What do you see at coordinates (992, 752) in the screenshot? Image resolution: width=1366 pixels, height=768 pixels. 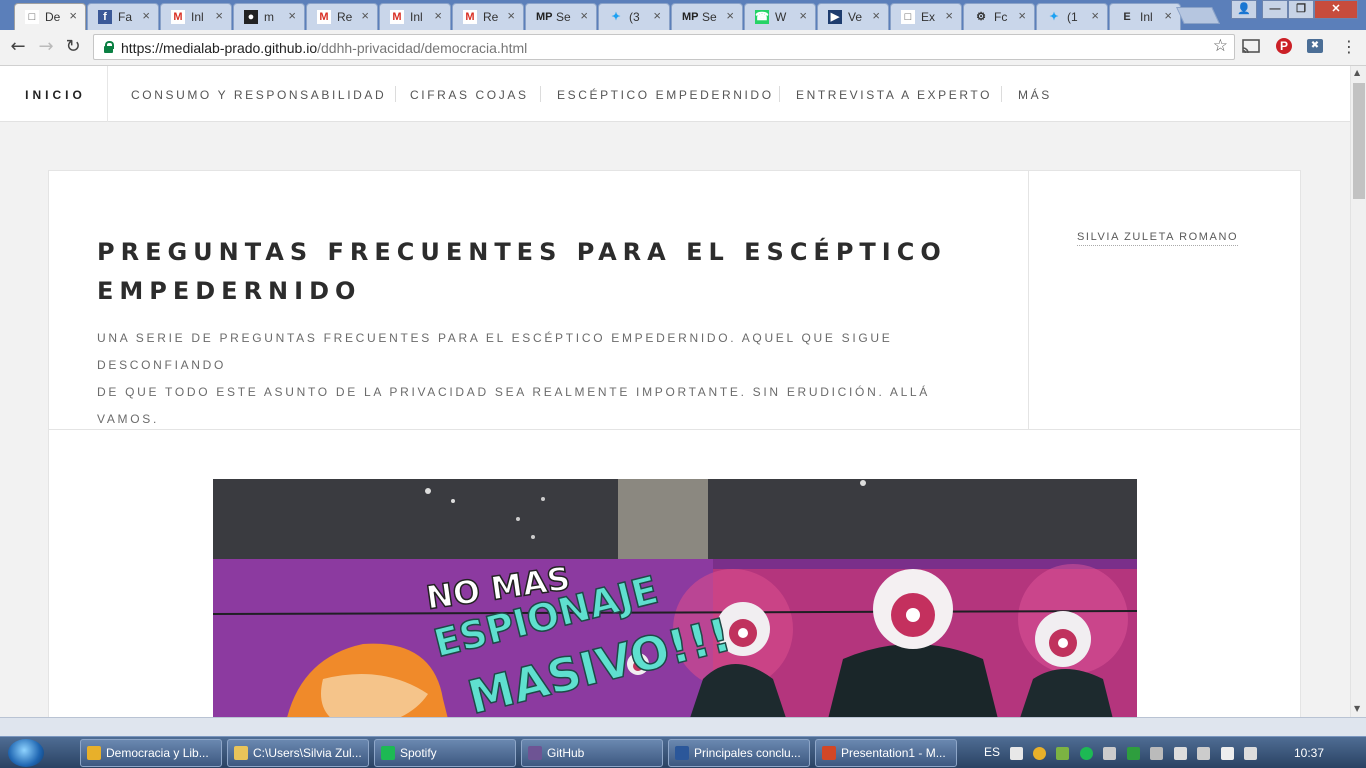 I see `language-indicator: ES` at bounding box center [992, 752].